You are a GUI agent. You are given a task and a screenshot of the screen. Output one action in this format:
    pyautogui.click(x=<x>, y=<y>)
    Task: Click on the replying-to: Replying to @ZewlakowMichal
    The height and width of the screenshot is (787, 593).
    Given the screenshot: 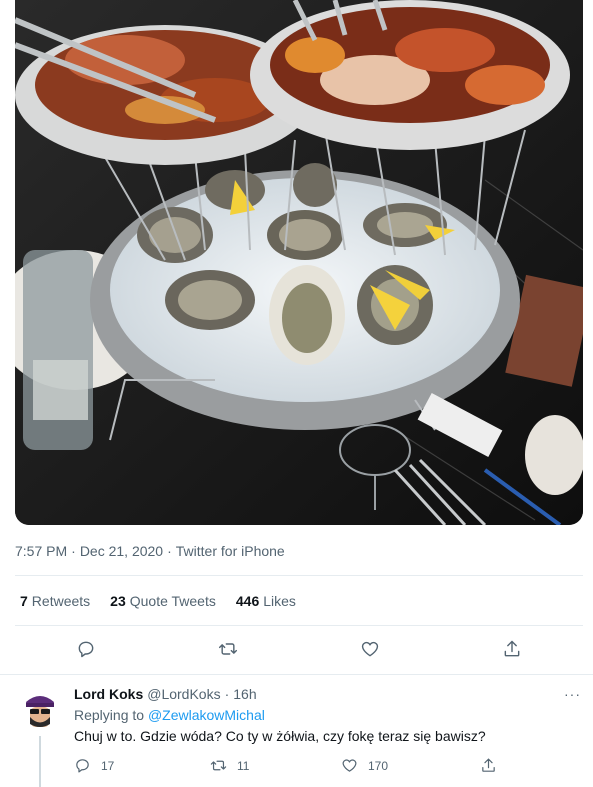 What is the action you would take?
    pyautogui.click(x=169, y=715)
    